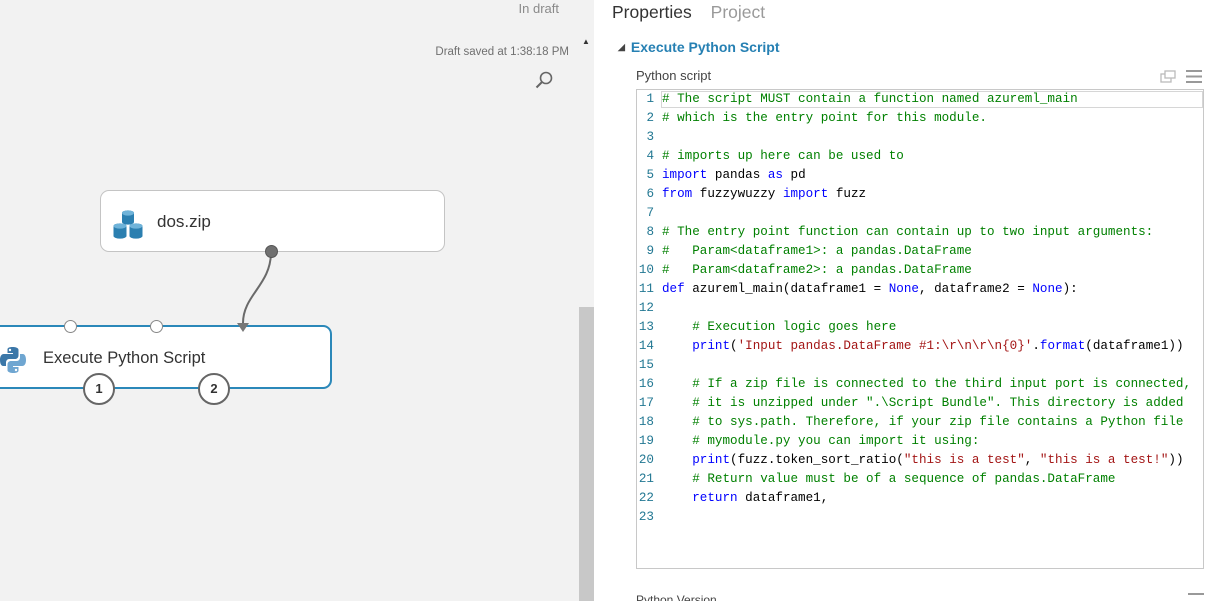  What do you see at coordinates (783, 498) in the screenshot?
I see `code-token: dataframe1,` at bounding box center [783, 498].